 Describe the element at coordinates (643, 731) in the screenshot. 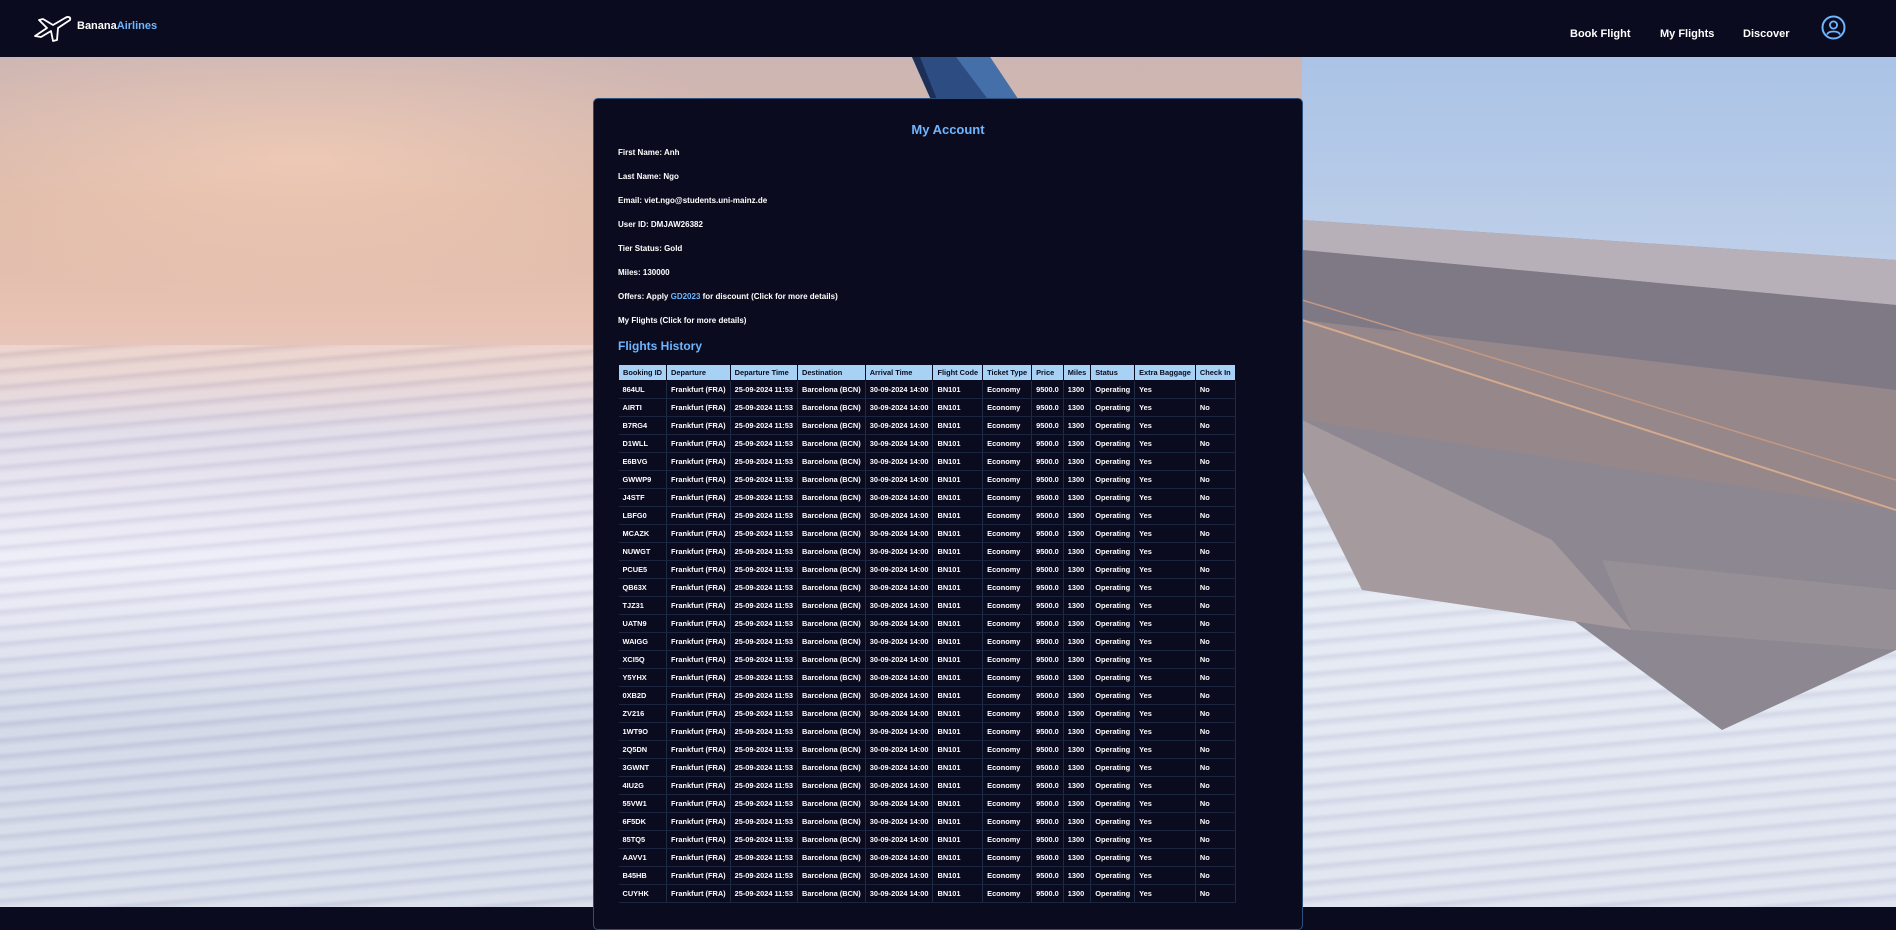

I see `booking-id-cell: 1WT9O` at that location.